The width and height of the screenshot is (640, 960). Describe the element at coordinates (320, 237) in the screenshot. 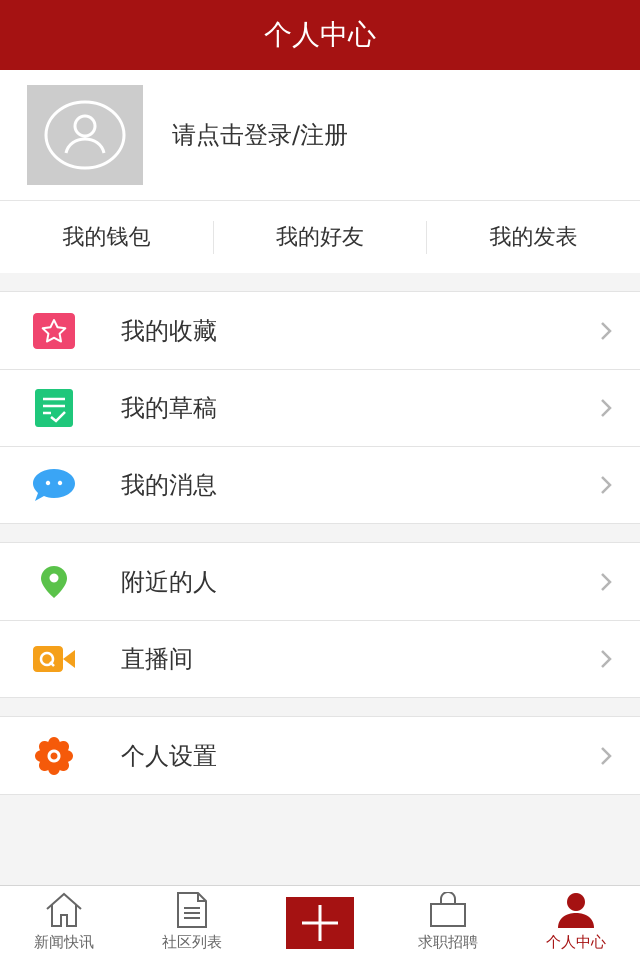

I see `stat-link: 我的好友` at that location.